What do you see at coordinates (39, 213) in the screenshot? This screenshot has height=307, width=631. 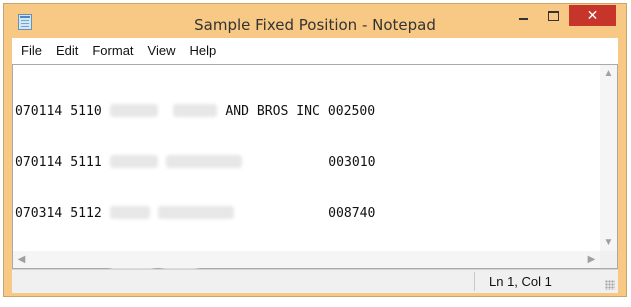 I see `line-date: 070314` at bounding box center [39, 213].